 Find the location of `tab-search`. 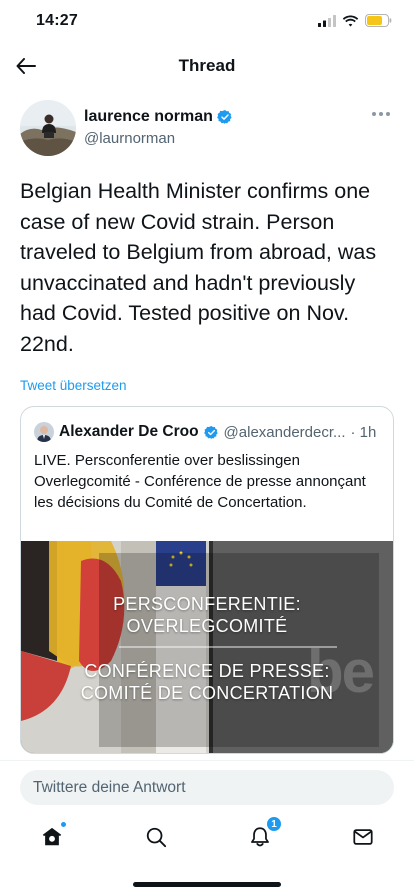

tab-search is located at coordinates (156, 837).